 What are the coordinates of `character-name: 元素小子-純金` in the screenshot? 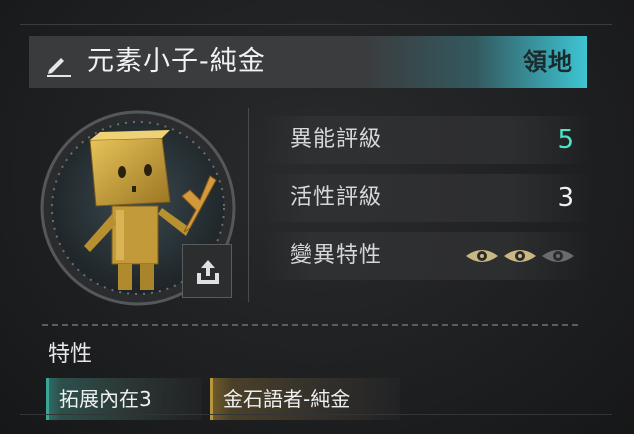 It's located at (176, 62).